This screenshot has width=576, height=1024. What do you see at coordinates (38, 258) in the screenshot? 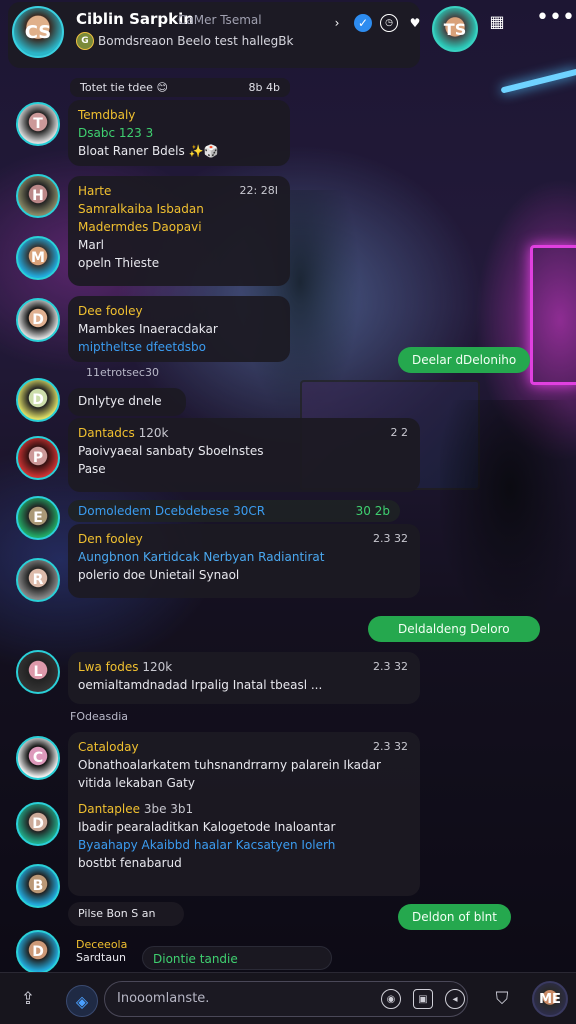
I see `sender-avatar: M` at bounding box center [38, 258].